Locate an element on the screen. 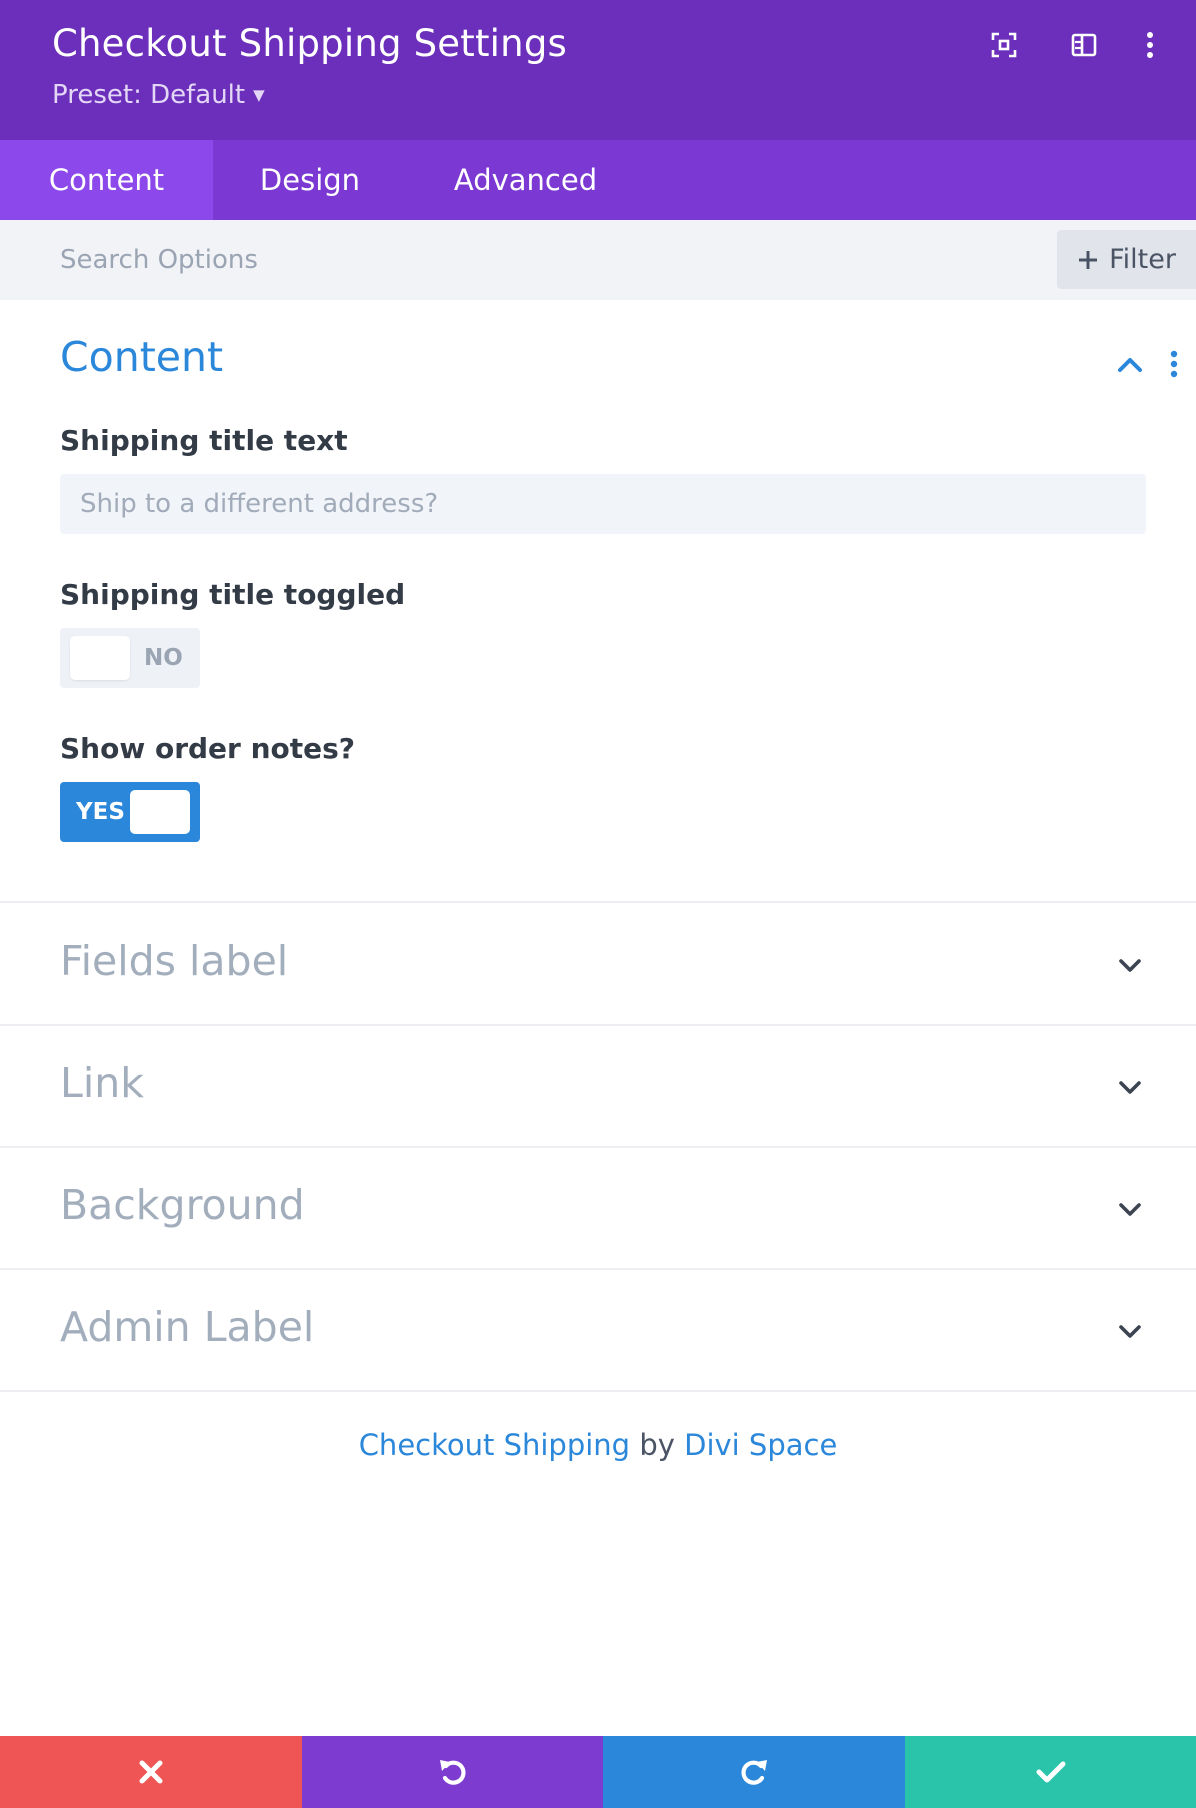 The width and height of the screenshot is (1196, 1808). preset-label: Preset: Default is located at coordinates (149, 95).